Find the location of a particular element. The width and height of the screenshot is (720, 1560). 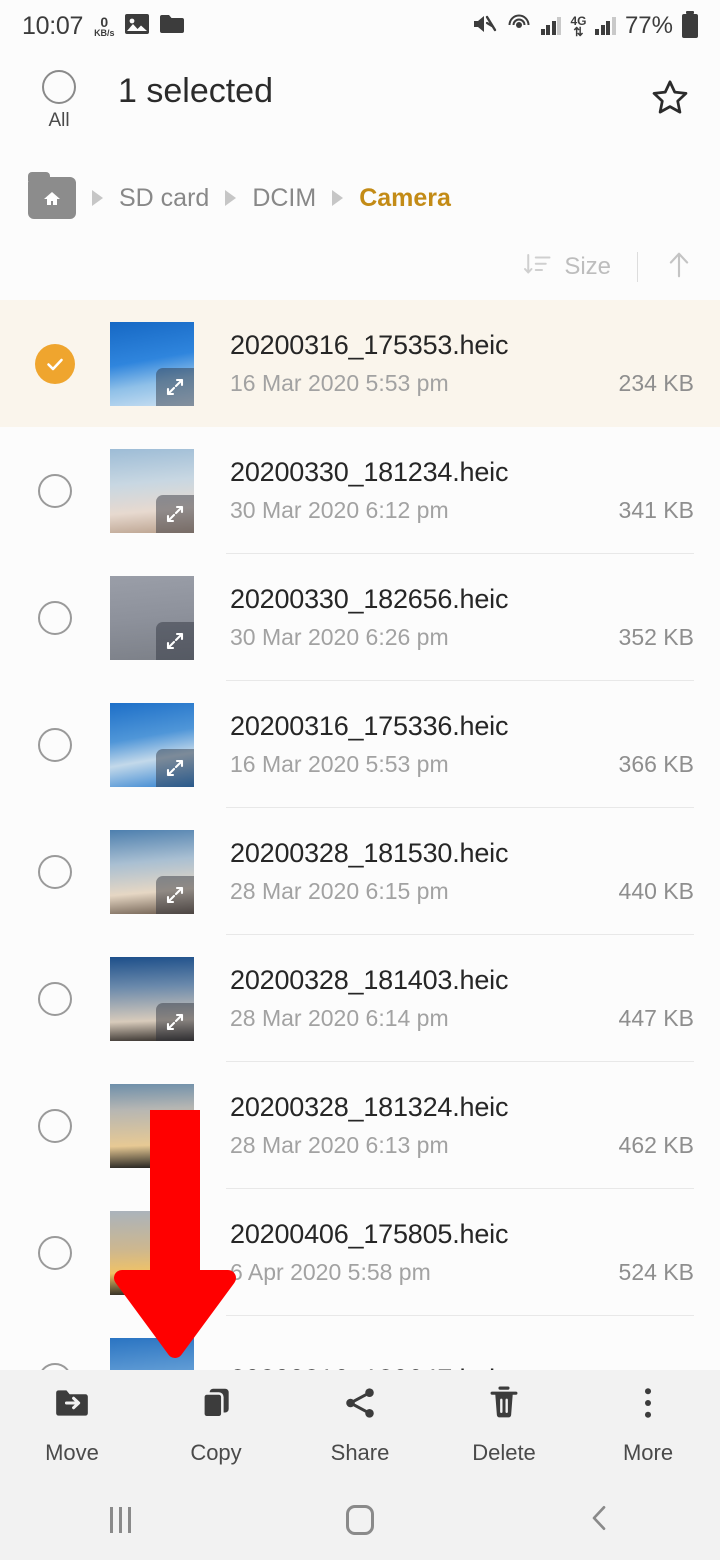

signal-icon is located at coordinates (551, 26).